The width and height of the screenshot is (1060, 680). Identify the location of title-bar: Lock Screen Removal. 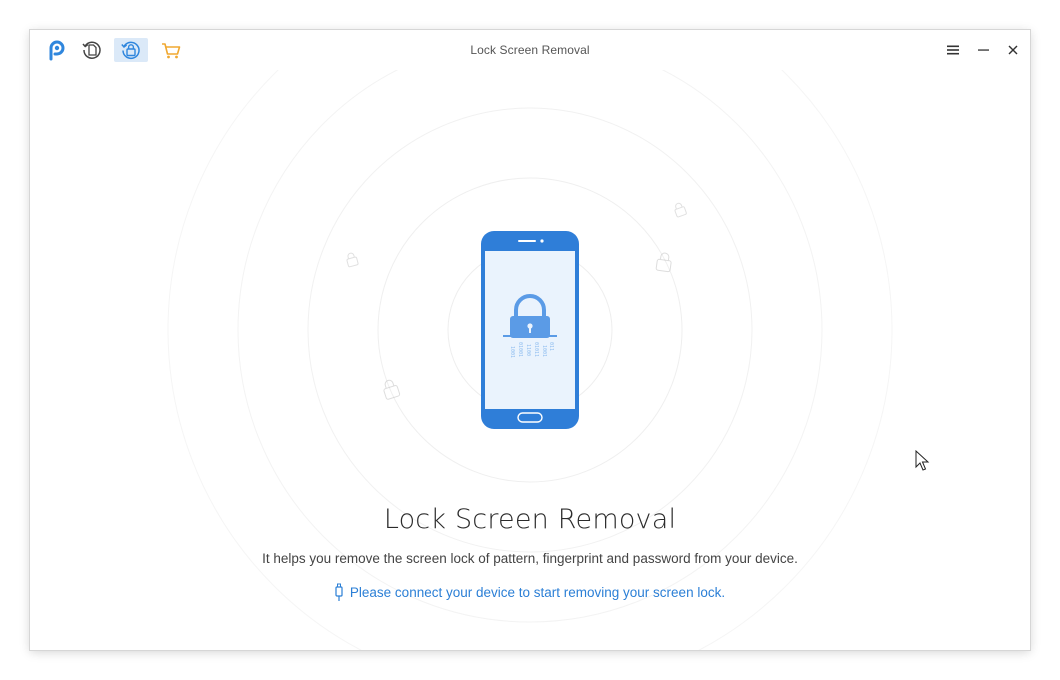
(530, 50).